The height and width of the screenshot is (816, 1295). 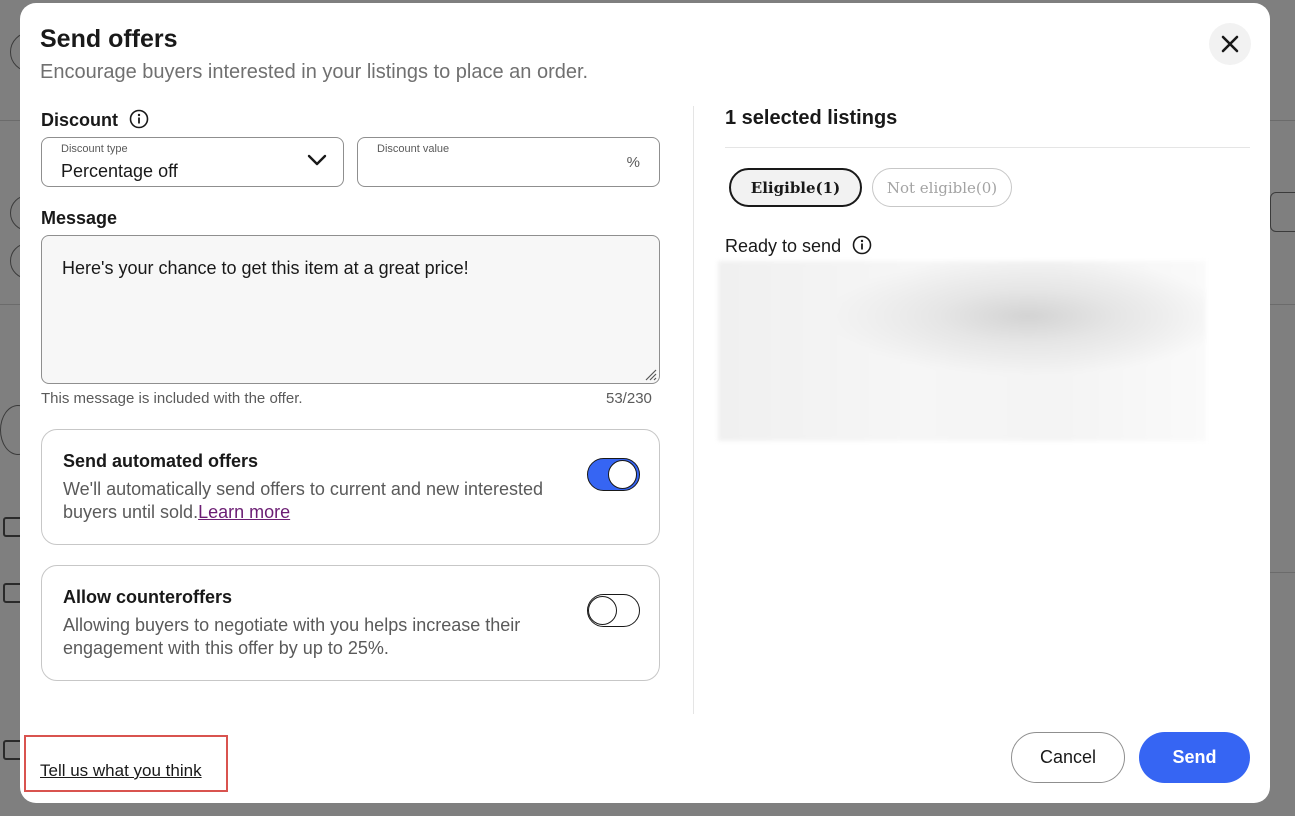 What do you see at coordinates (119, 171) in the screenshot?
I see `discount-type-value: Percentage off` at bounding box center [119, 171].